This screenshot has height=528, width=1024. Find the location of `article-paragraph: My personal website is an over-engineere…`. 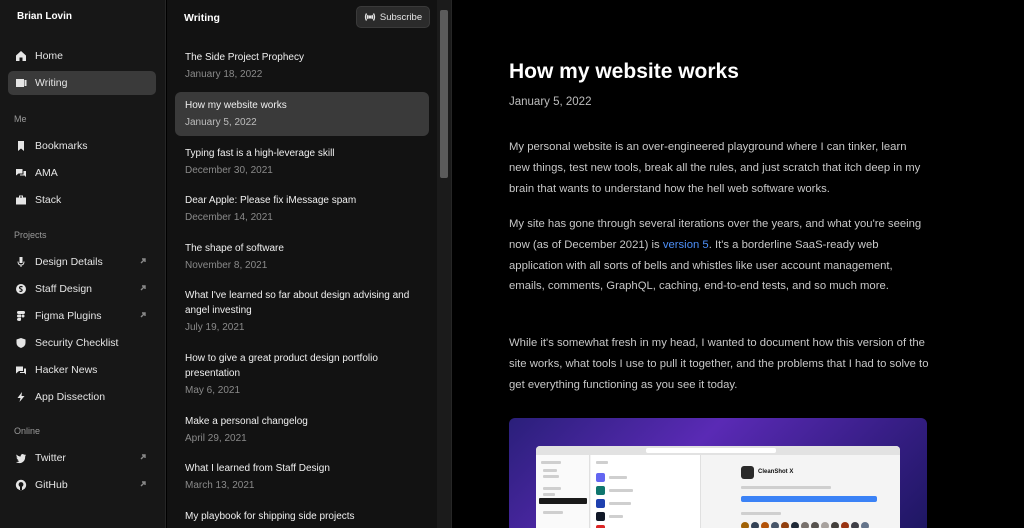

article-paragraph: My personal website is an over-engineere… is located at coordinates (715, 168).